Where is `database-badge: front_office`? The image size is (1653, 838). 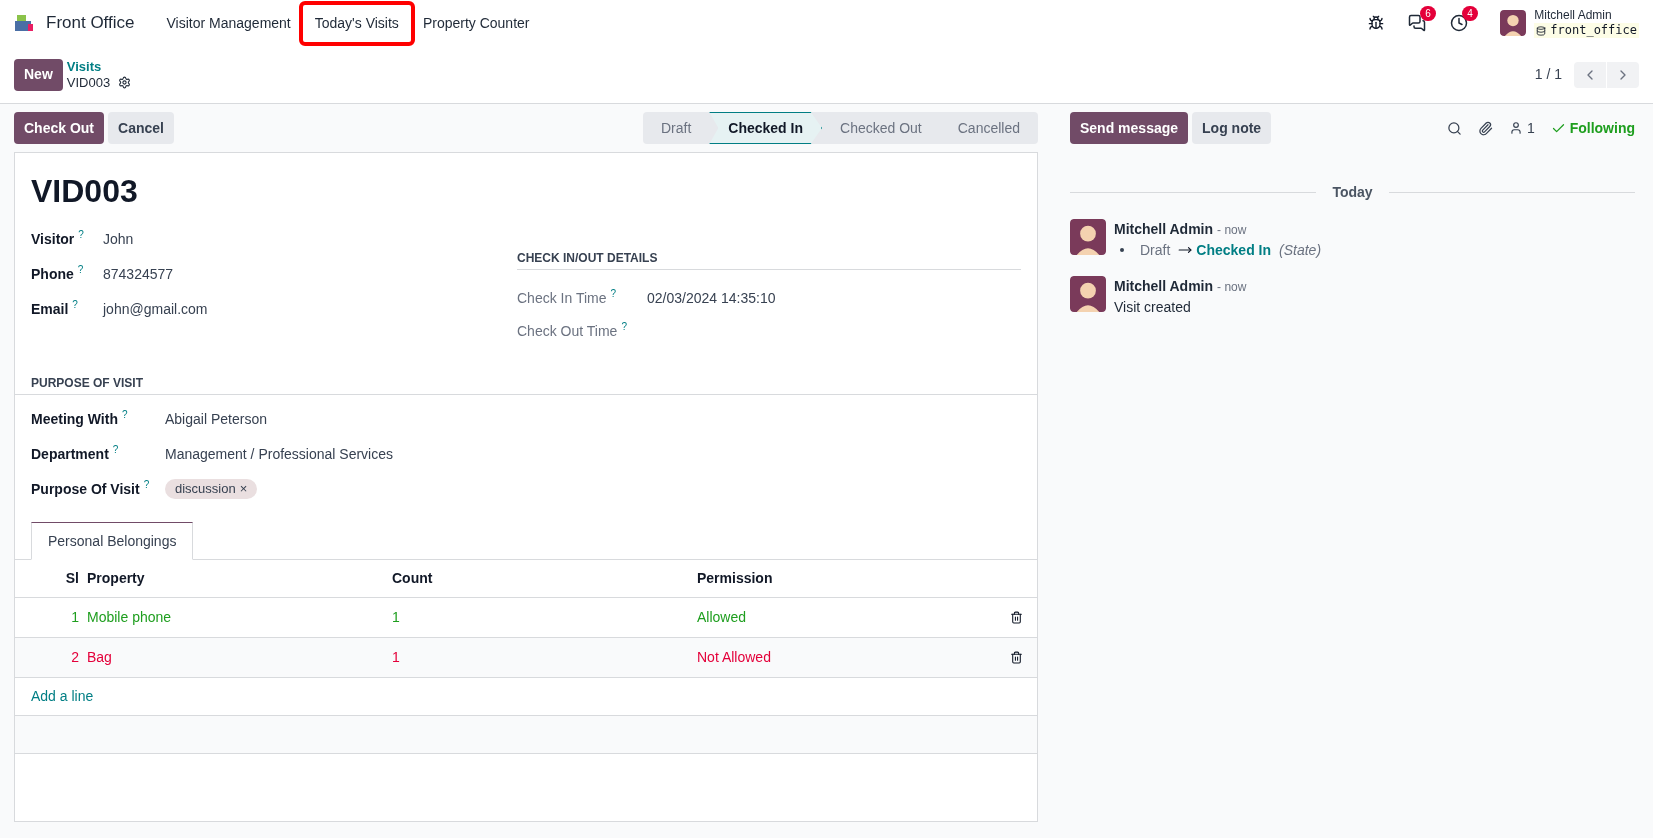 database-badge: front_office is located at coordinates (1586, 30).